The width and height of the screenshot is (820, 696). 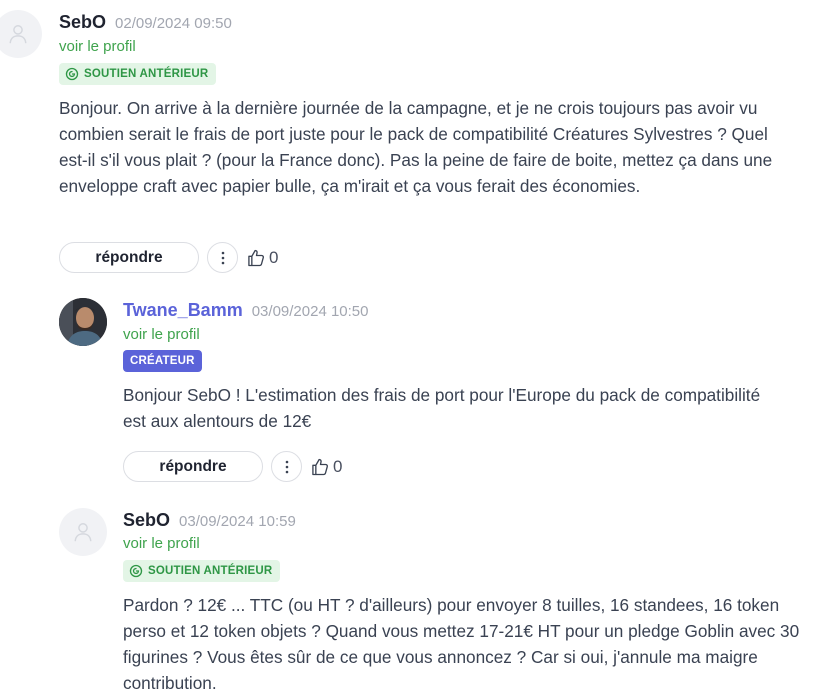 I want to click on comment-header: SebO 02/09/2024 09:50, so click(x=145, y=22).